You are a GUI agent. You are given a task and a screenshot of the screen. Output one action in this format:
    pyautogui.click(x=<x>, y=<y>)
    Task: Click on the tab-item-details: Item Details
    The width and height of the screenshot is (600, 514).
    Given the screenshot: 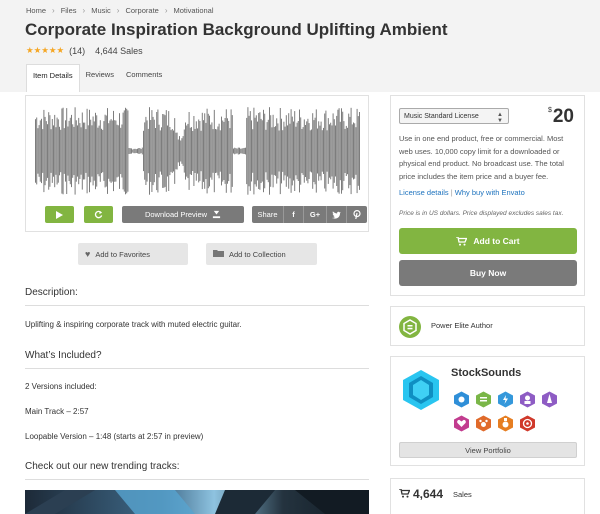 What is the action you would take?
    pyautogui.click(x=53, y=78)
    